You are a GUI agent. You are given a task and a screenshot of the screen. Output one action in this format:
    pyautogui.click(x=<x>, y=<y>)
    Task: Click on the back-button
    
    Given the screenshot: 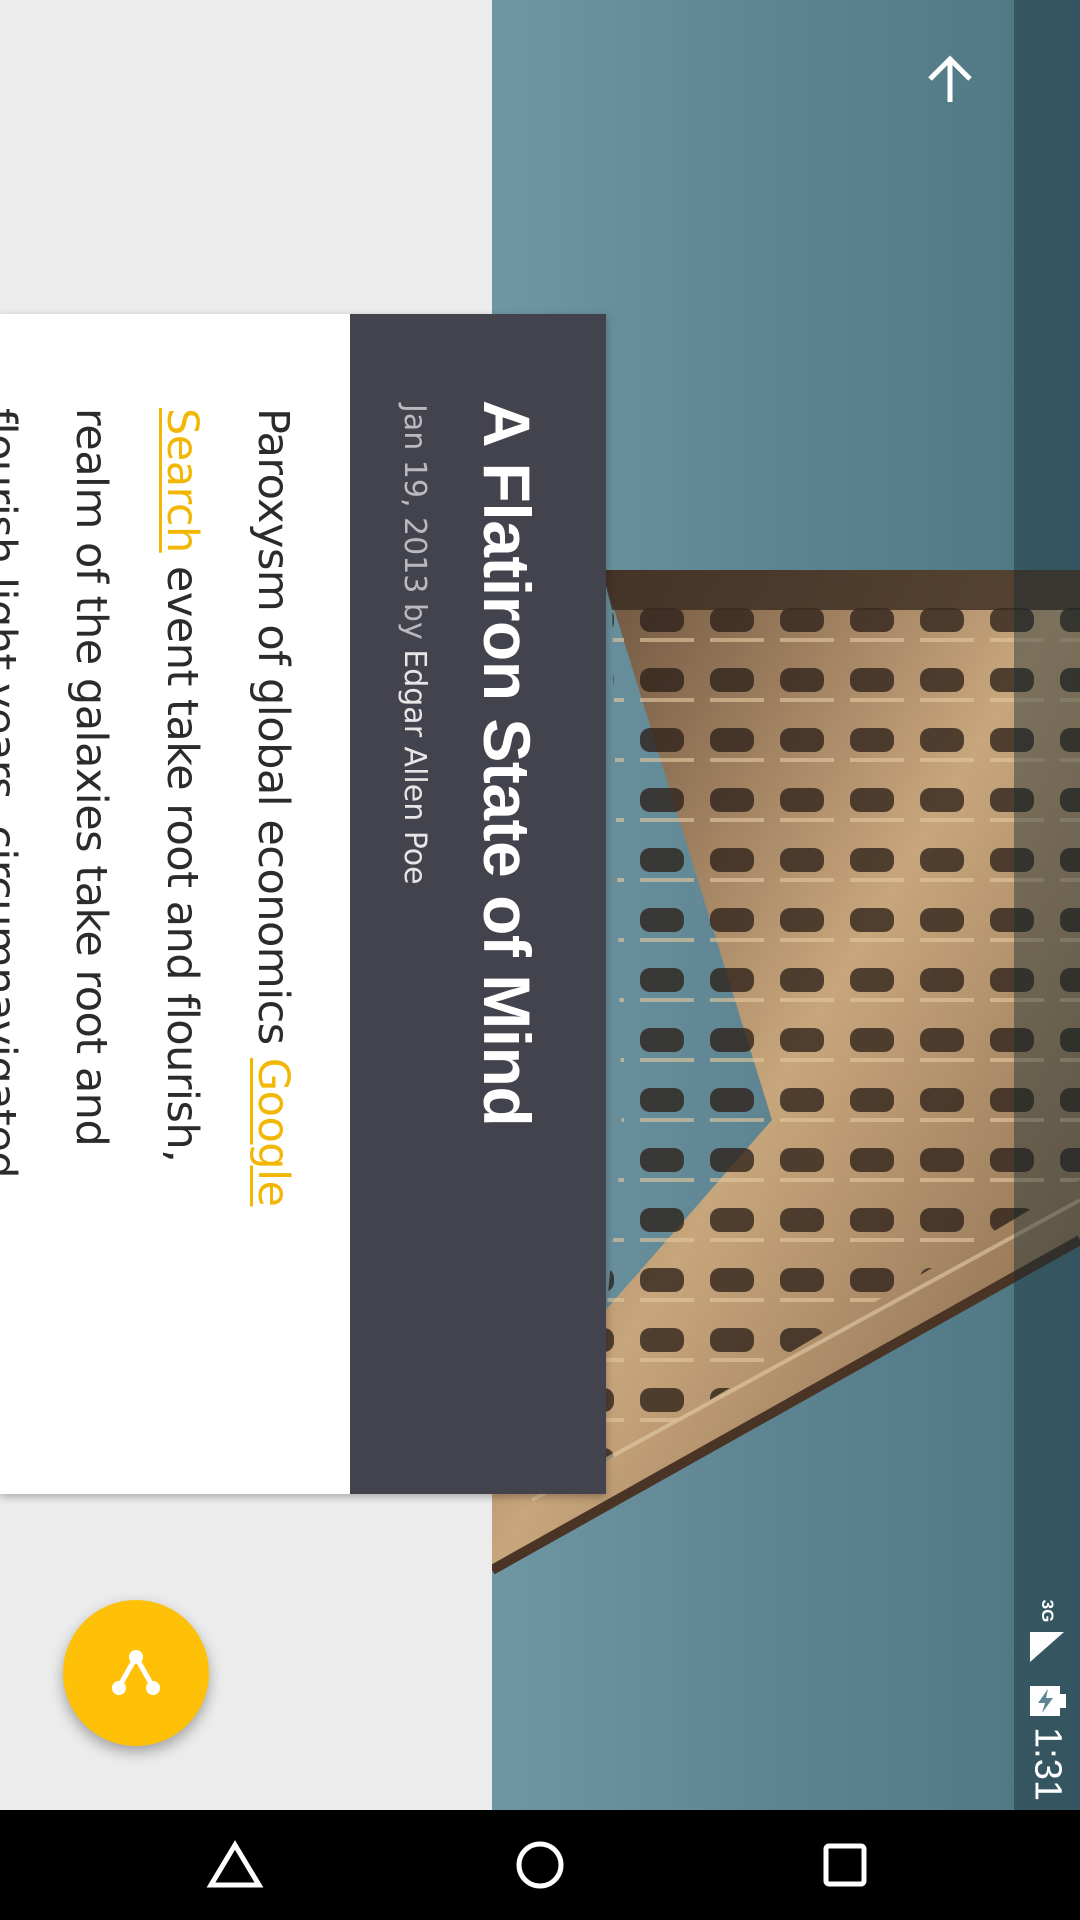 What is the action you would take?
    pyautogui.click(x=235, y=1865)
    